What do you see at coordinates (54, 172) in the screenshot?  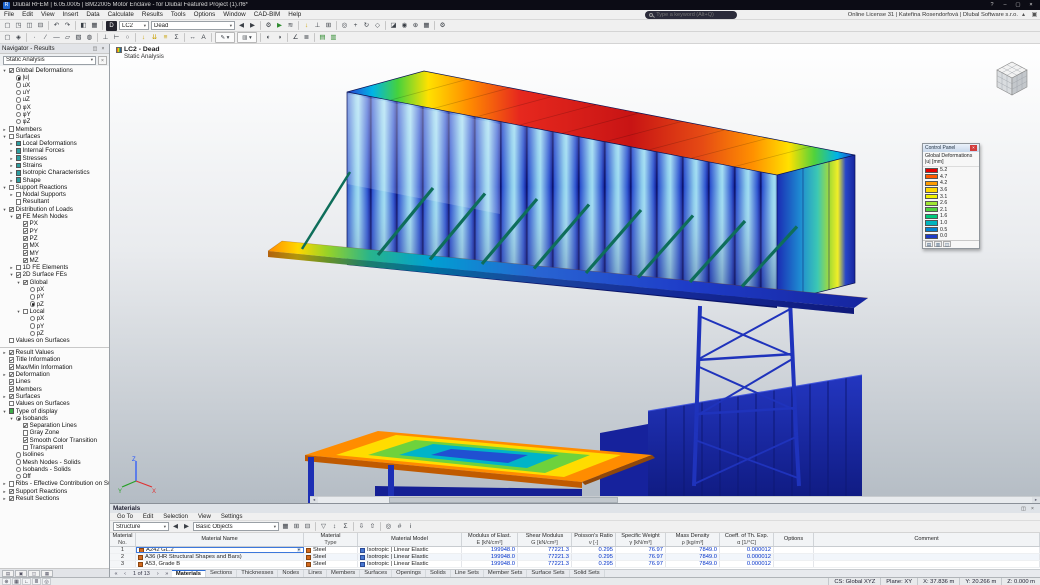 I see `tree-item: ▸ Isotropic Characteristics` at bounding box center [54, 172].